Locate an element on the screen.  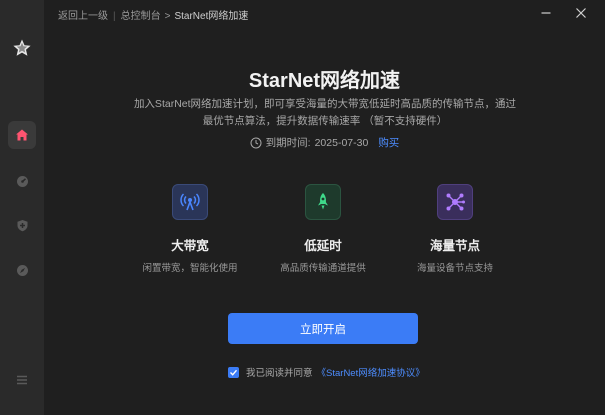
close-button is located at coordinates (581, 13).